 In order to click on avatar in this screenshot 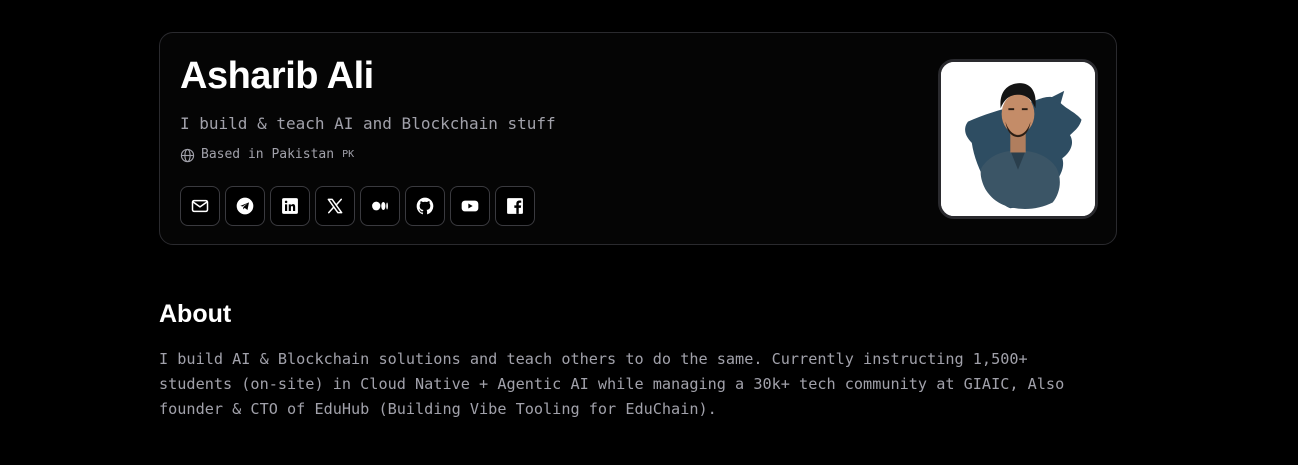, I will do `click(1018, 139)`.